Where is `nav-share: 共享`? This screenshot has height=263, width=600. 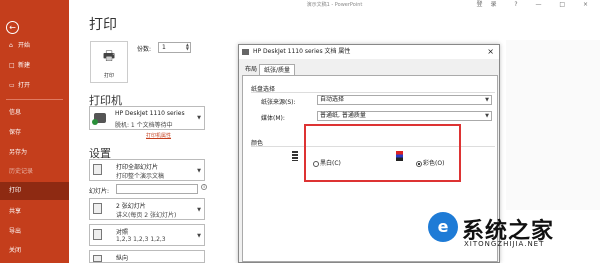 nav-share: 共享 is located at coordinates (34, 212).